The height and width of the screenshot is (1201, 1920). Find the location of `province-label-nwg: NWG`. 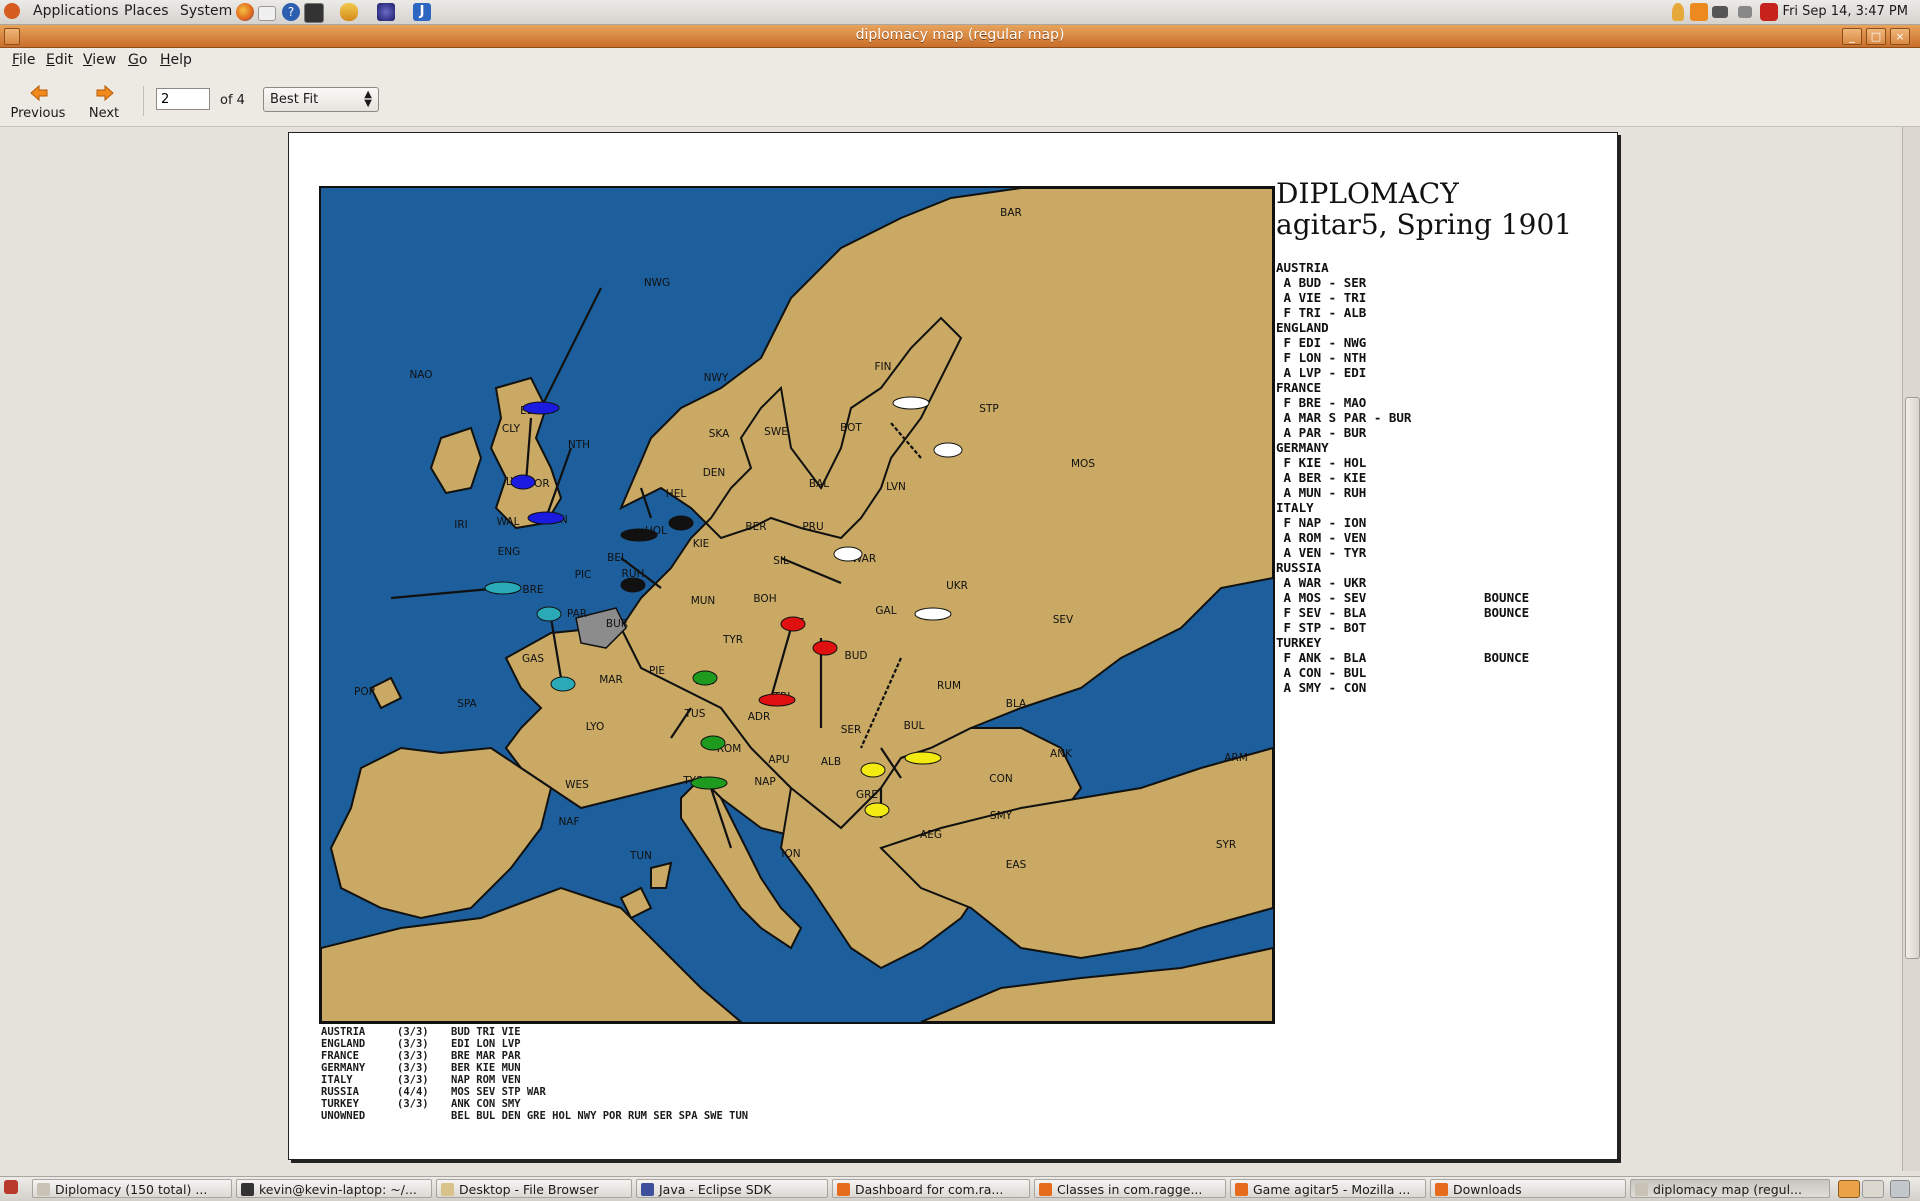

province-label-nwg: NWG is located at coordinates (657, 283).